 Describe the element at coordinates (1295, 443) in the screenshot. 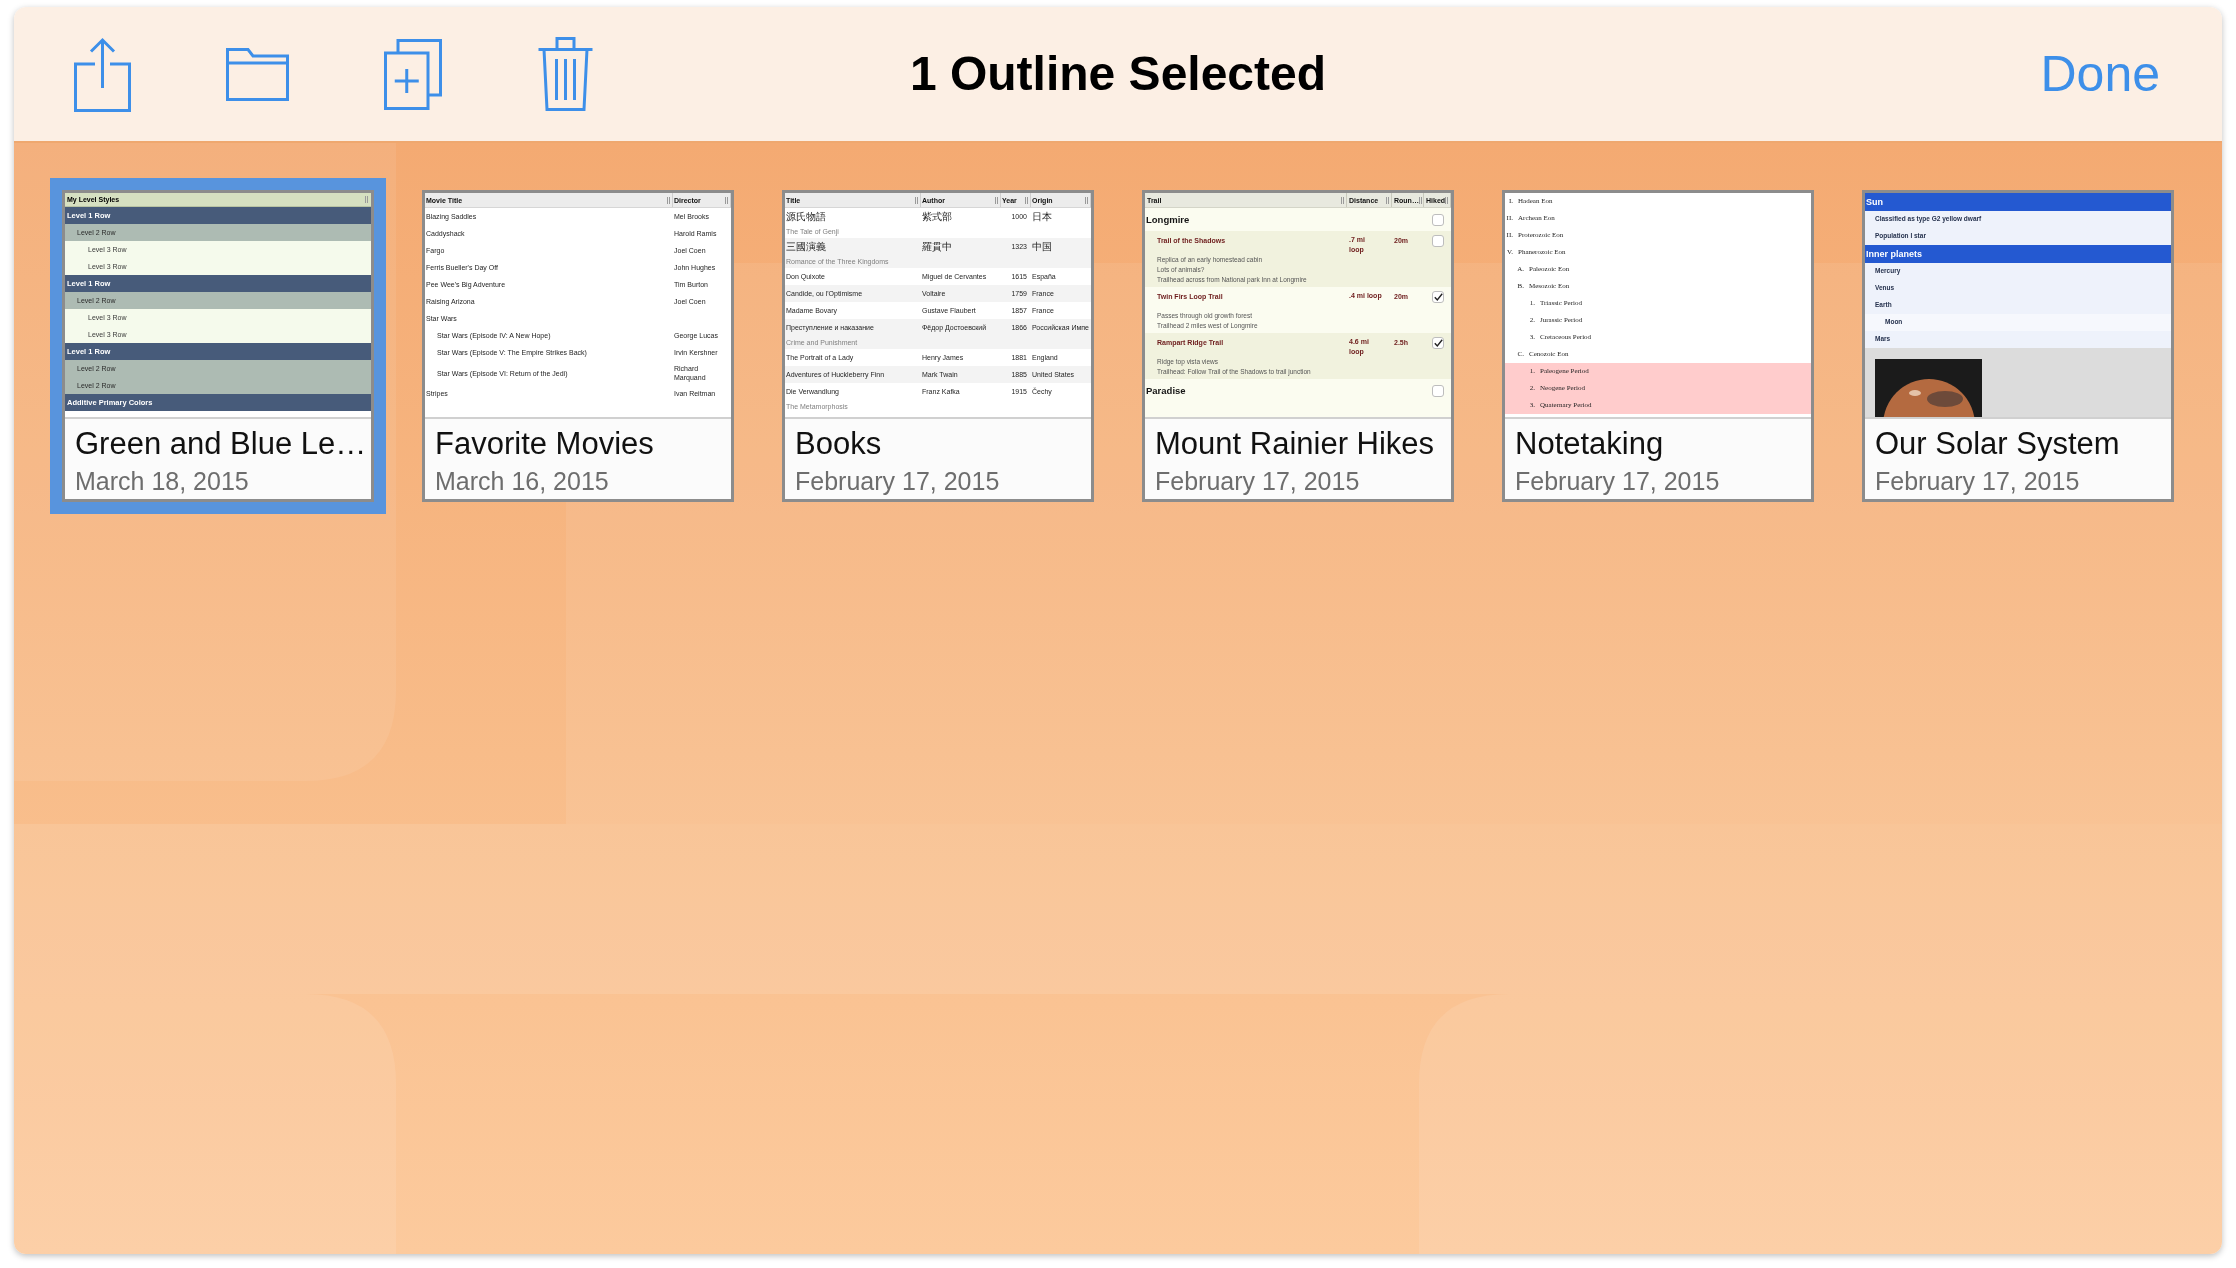

I see `document-title: Mount Rainier Hikes` at that location.